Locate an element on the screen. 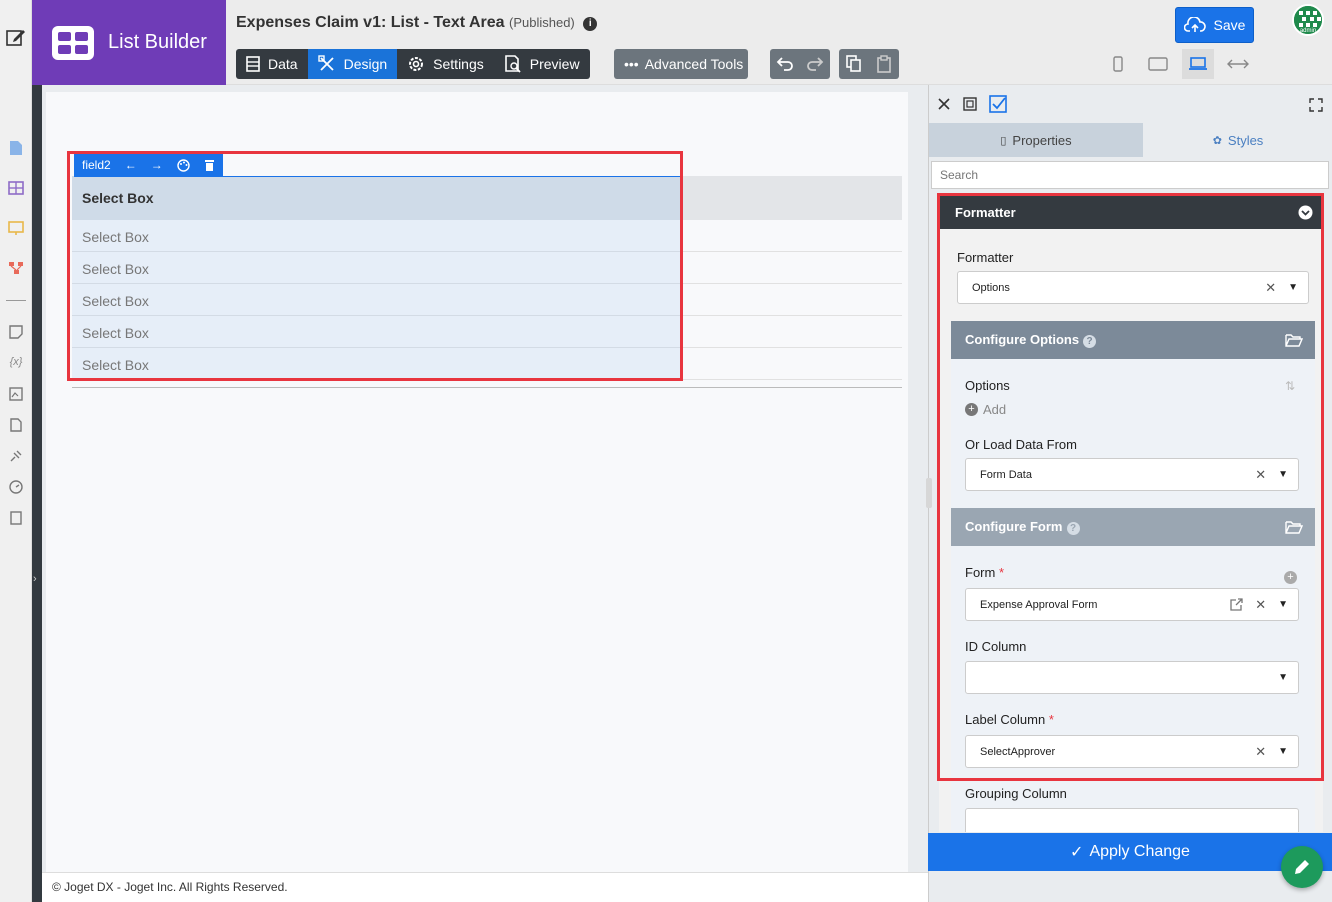 This screenshot has width=1332, height=902. advanced-tools-label: Advanced Tools is located at coordinates (694, 64).